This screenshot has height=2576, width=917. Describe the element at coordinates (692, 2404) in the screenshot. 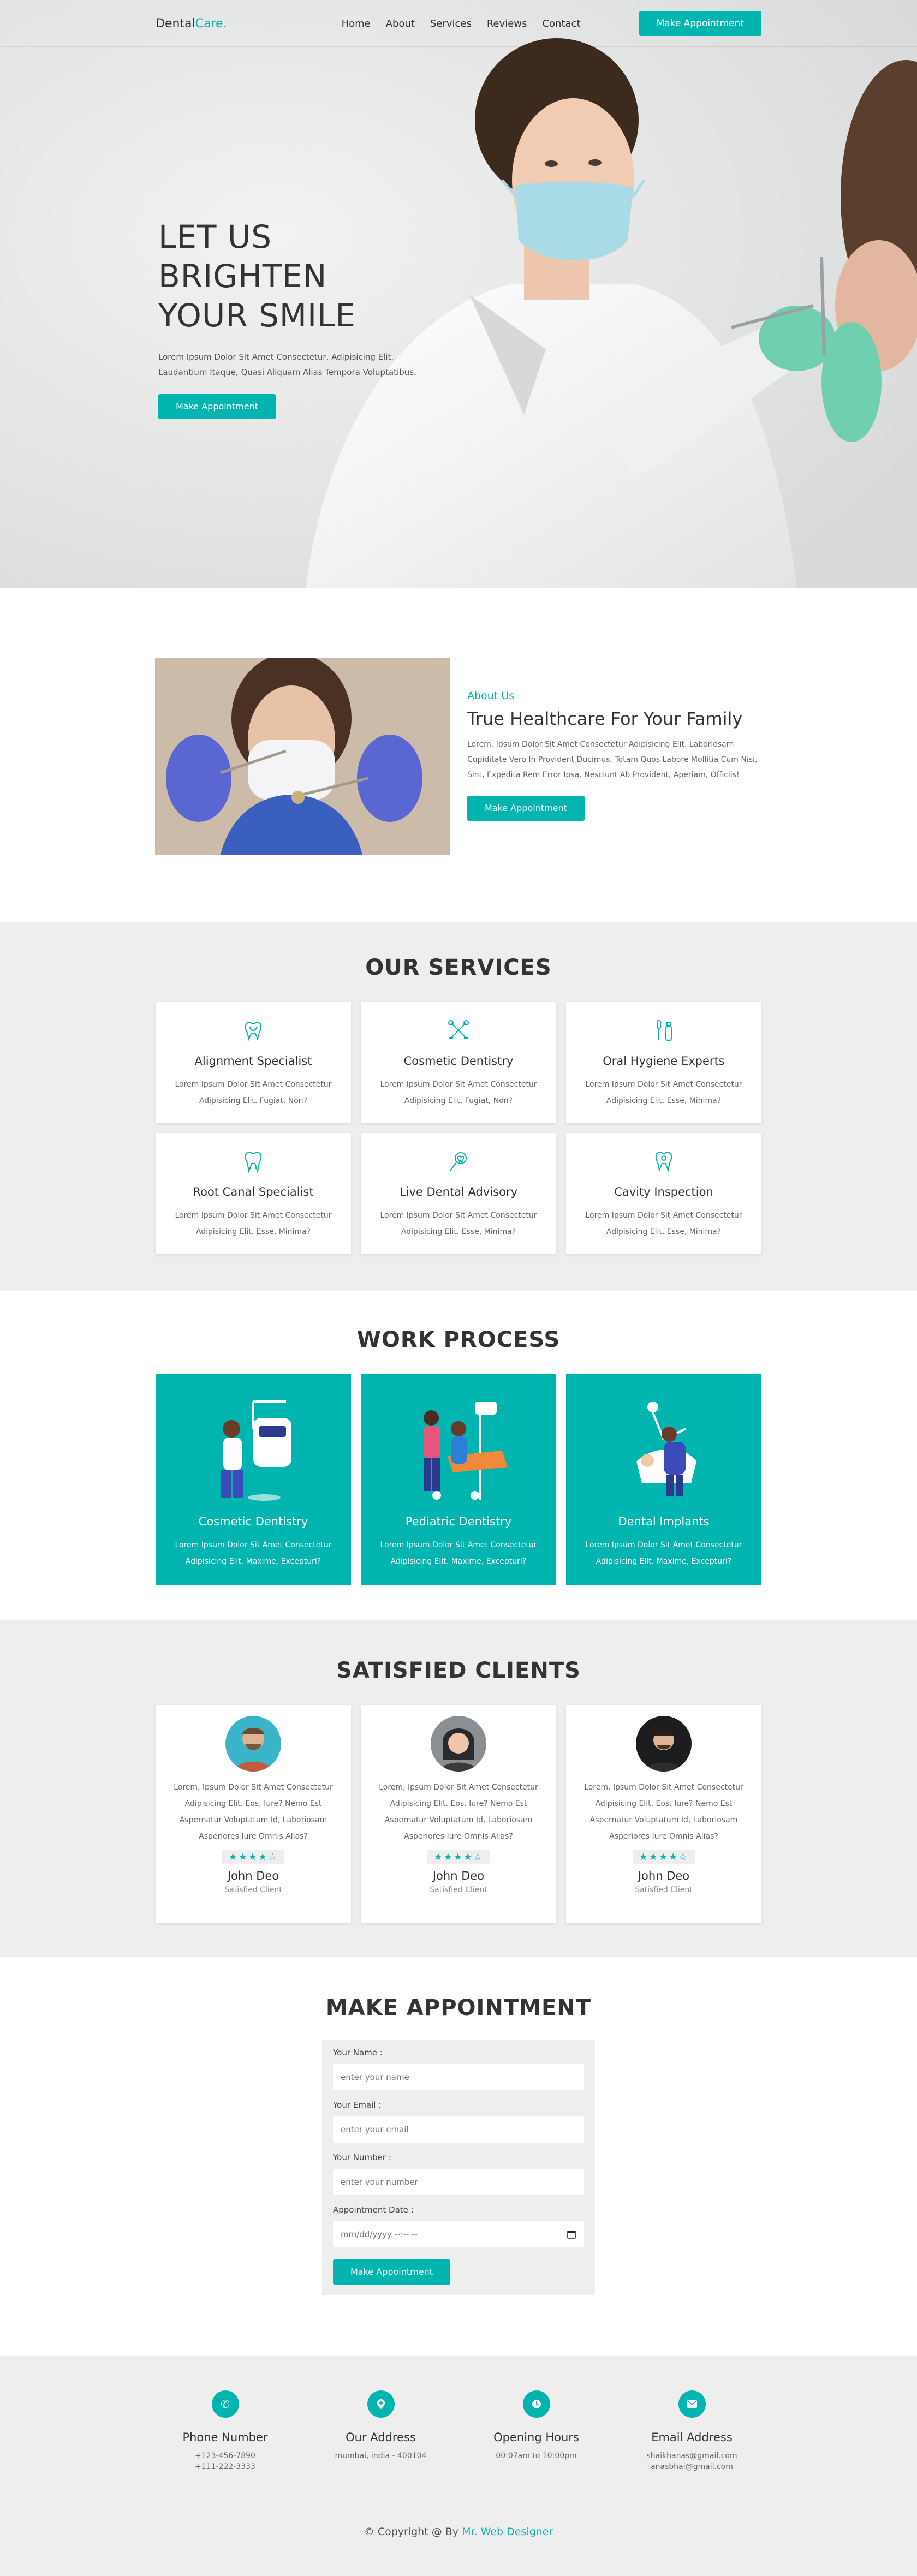

I see `envelope-icon` at that location.